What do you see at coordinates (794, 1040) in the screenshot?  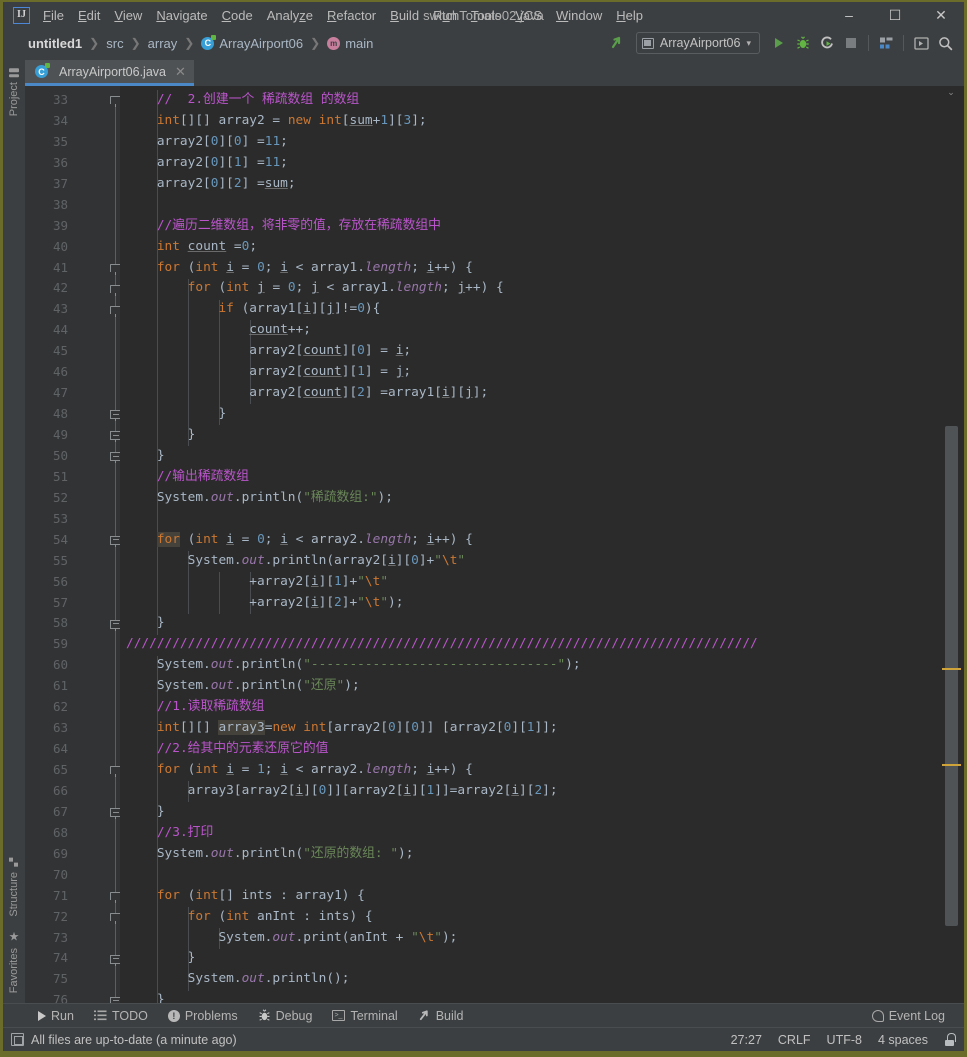 I see `line-separator: CRLF` at bounding box center [794, 1040].